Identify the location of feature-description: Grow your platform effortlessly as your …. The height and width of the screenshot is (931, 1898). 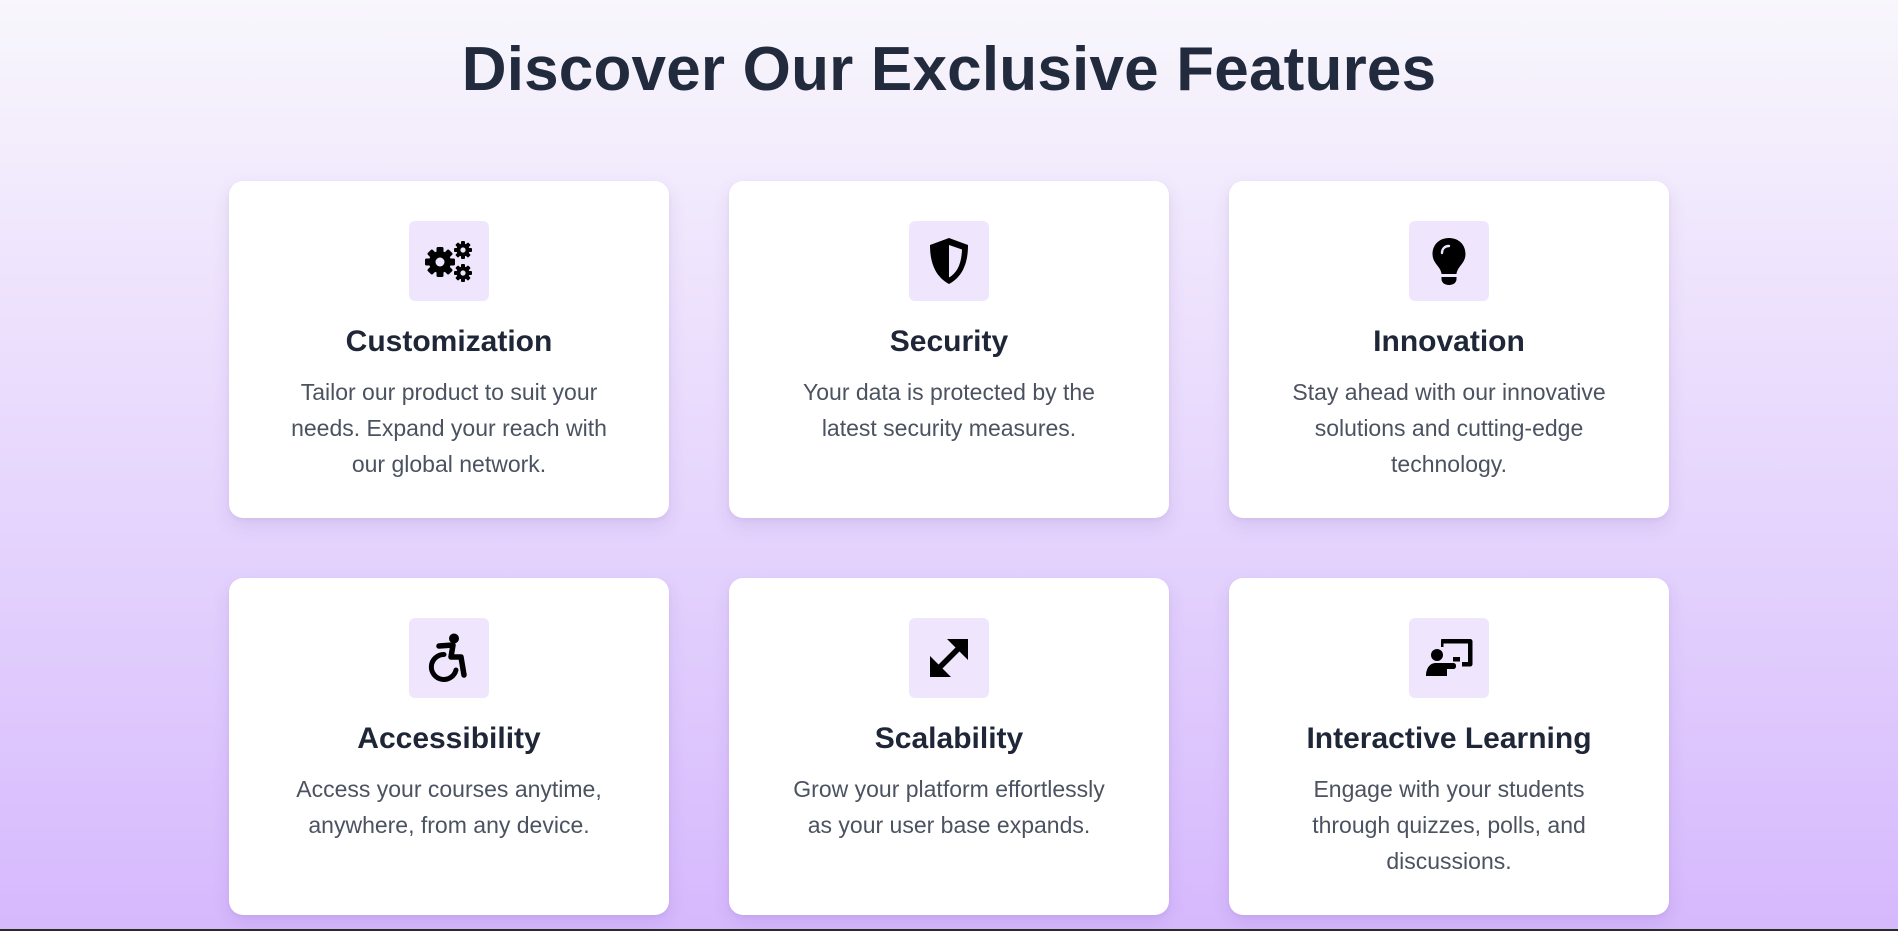
(949, 807).